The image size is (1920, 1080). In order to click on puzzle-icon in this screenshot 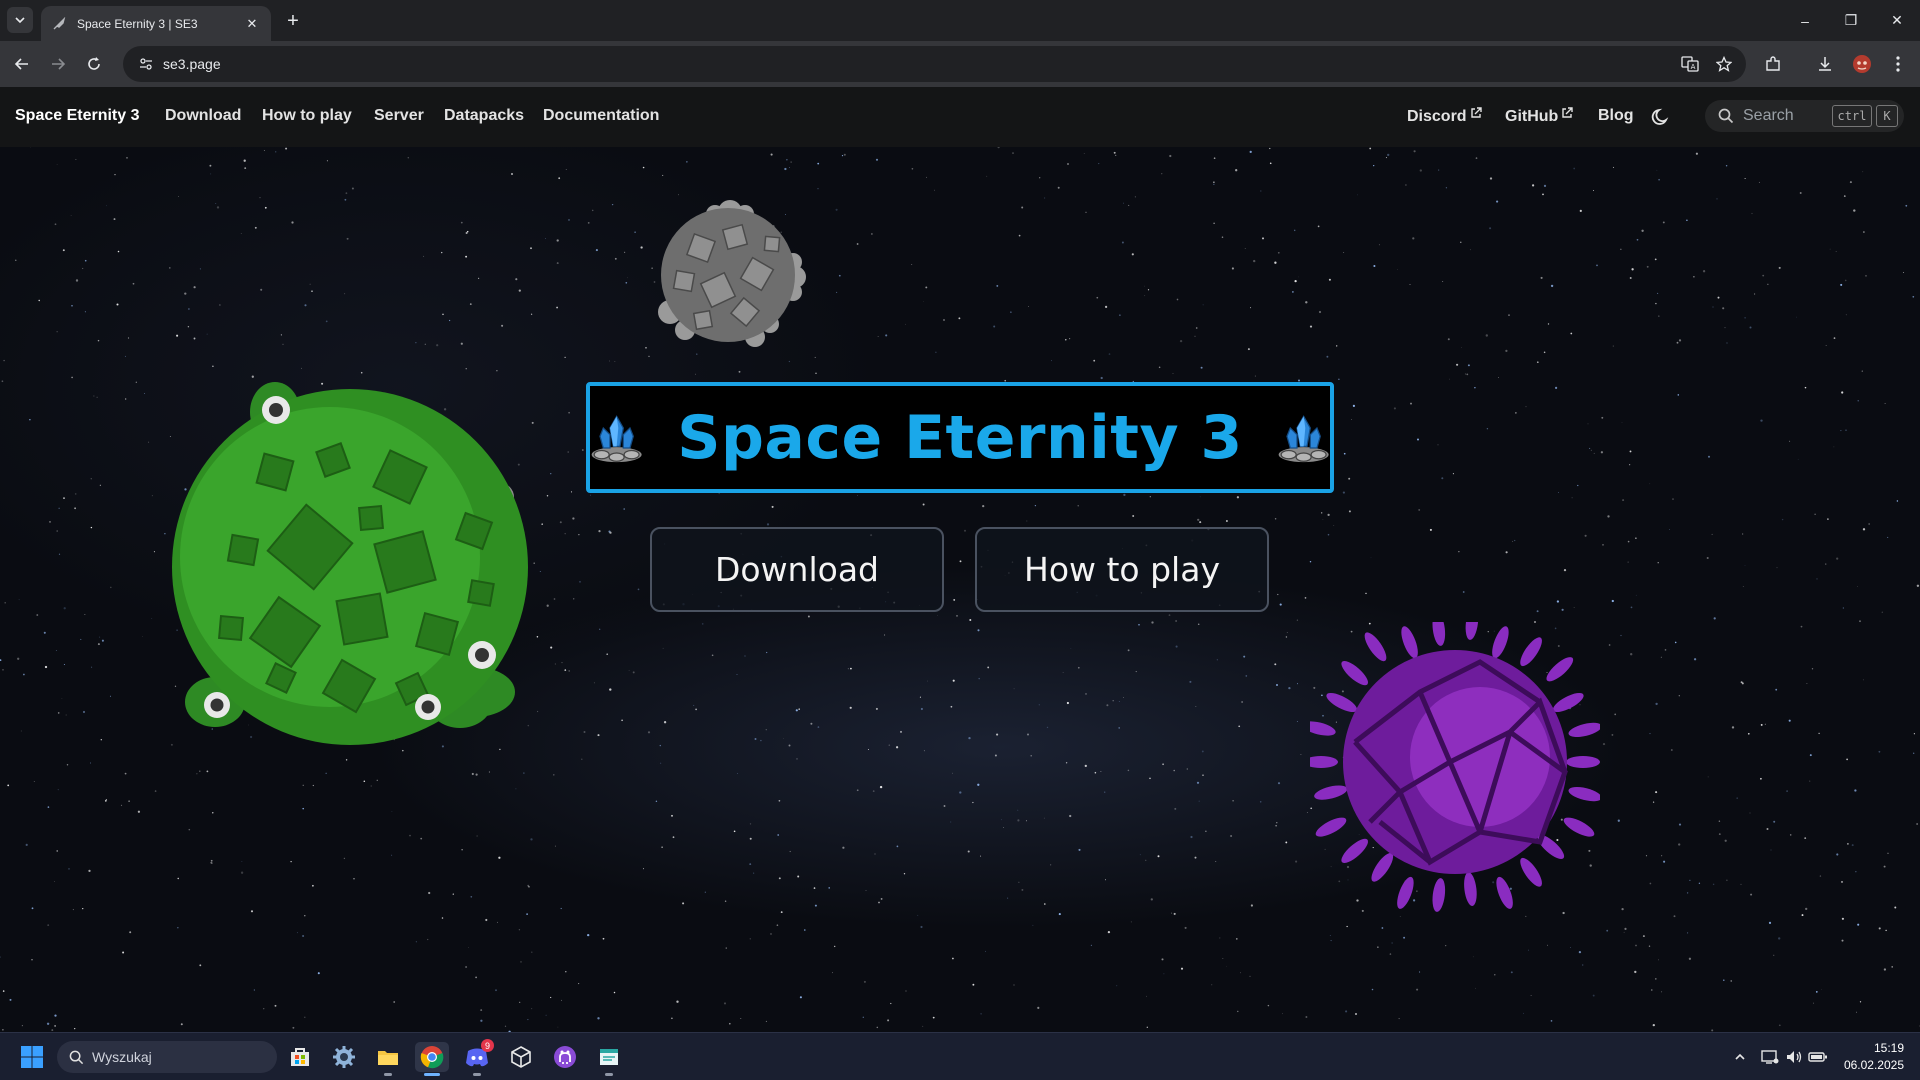, I will do `click(1773, 63)`.